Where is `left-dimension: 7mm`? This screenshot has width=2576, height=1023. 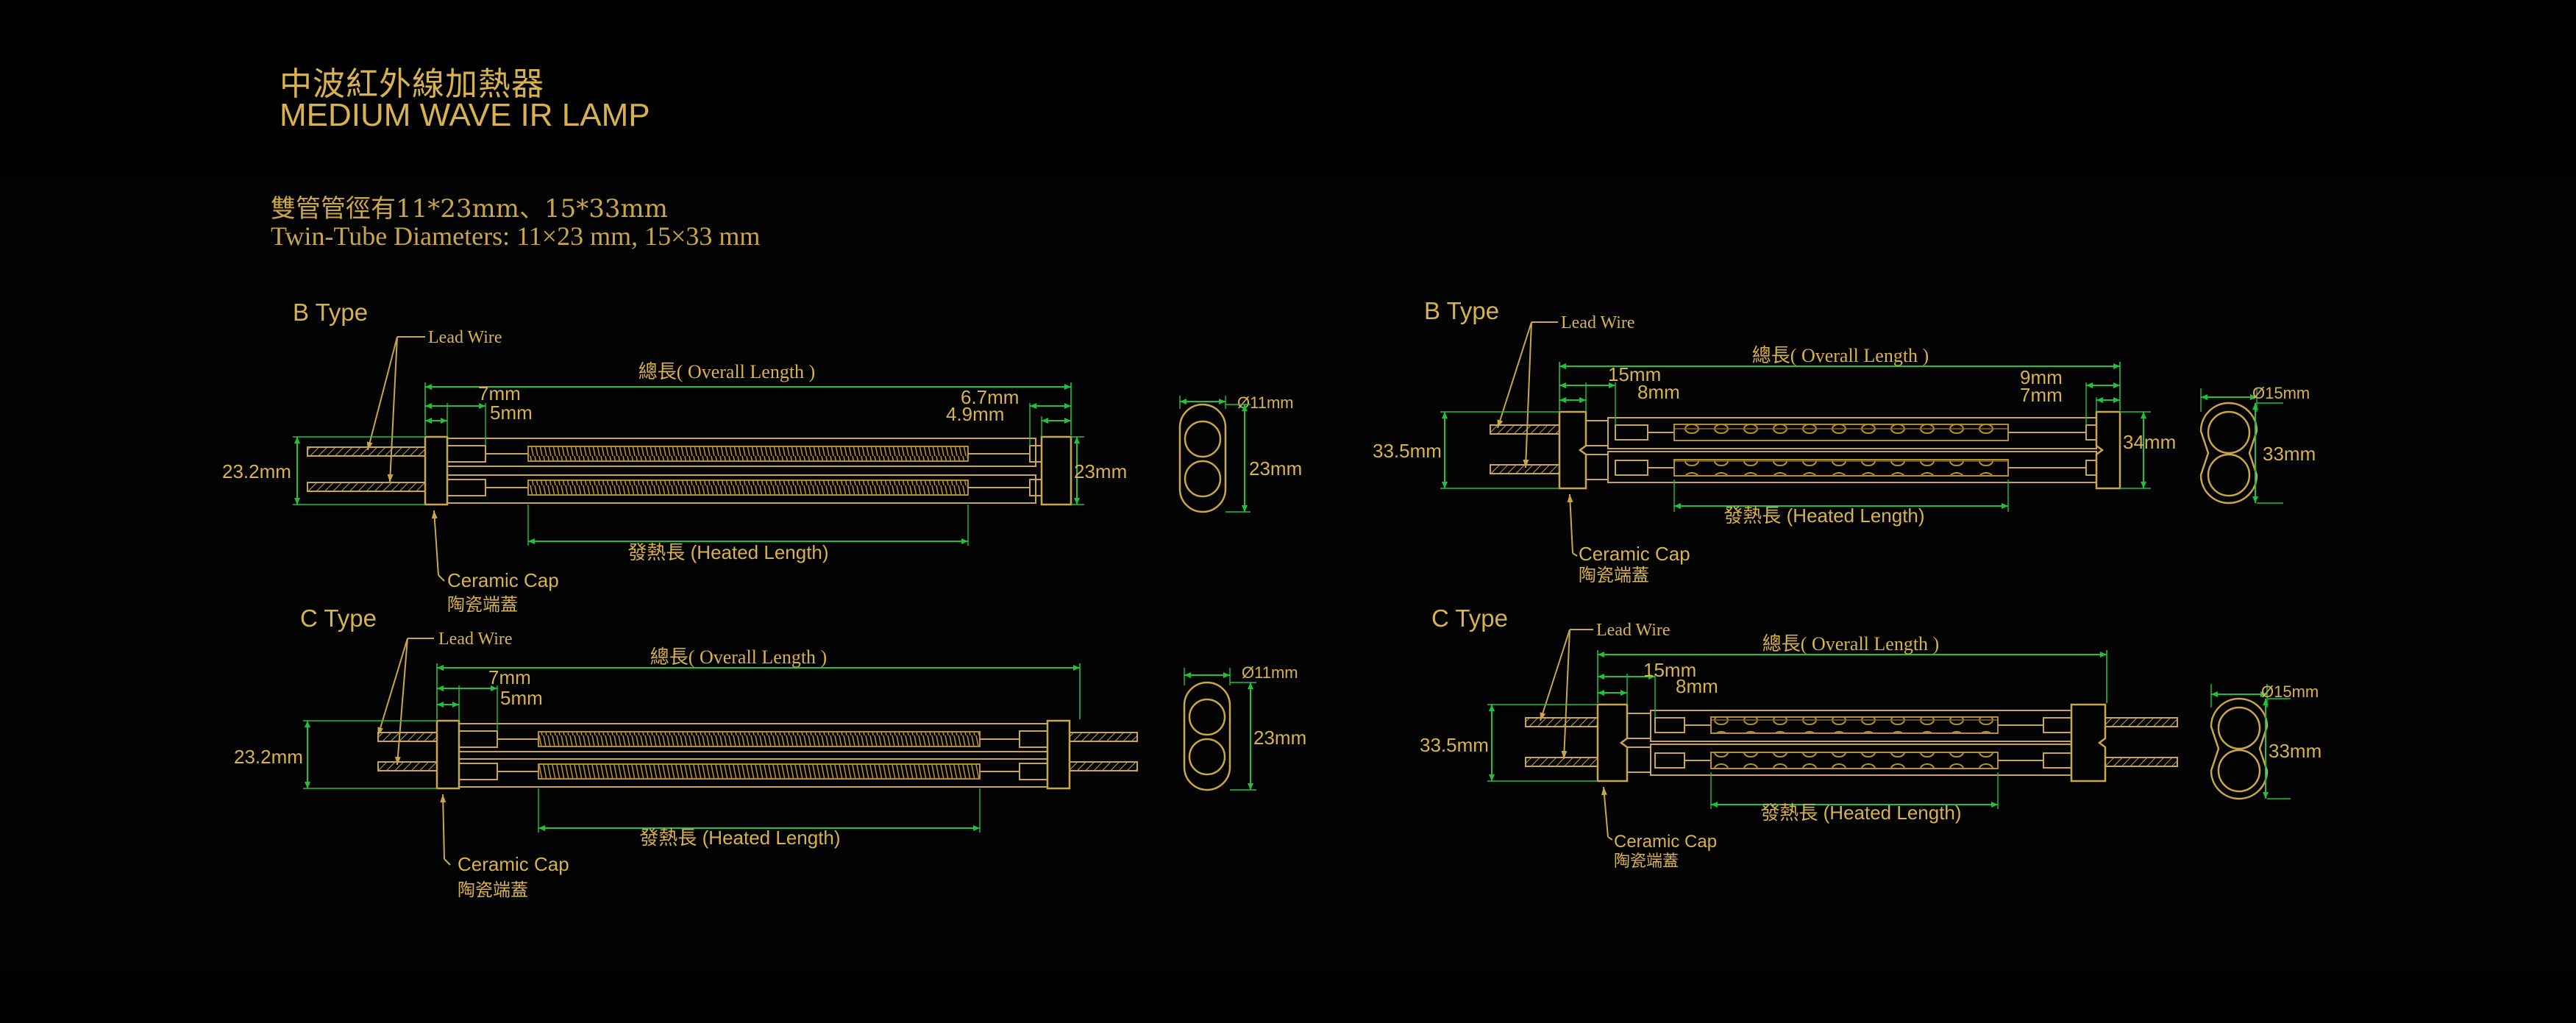
left-dimension: 7mm is located at coordinates (509, 677).